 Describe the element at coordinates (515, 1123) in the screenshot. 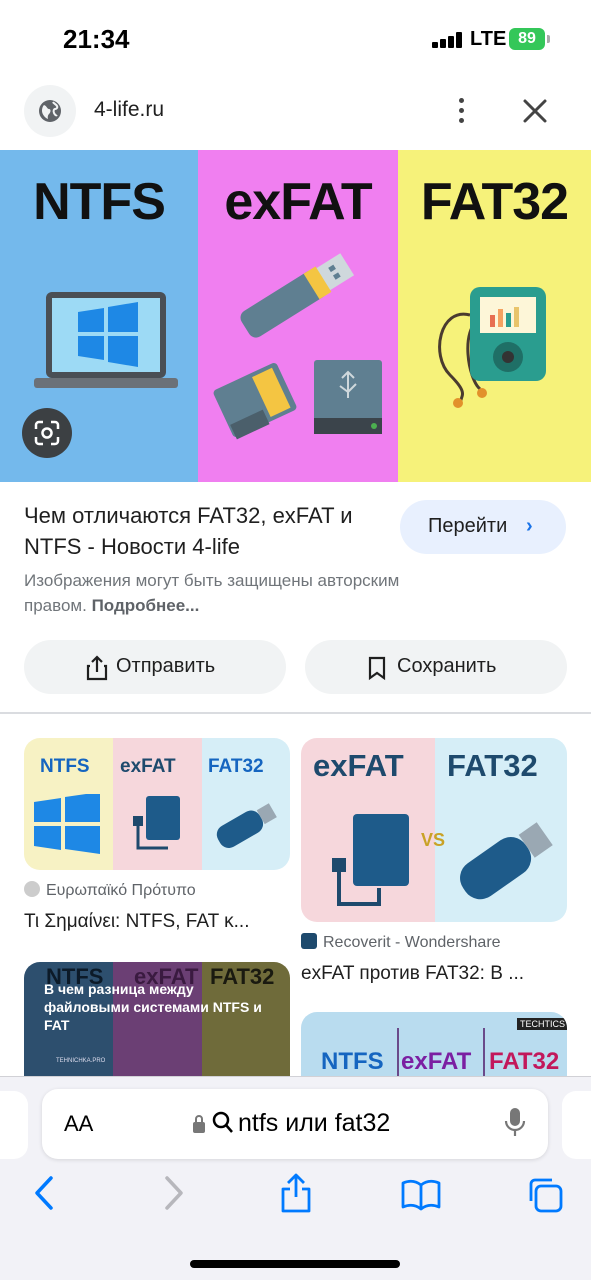

I see `microphone-icon` at that location.